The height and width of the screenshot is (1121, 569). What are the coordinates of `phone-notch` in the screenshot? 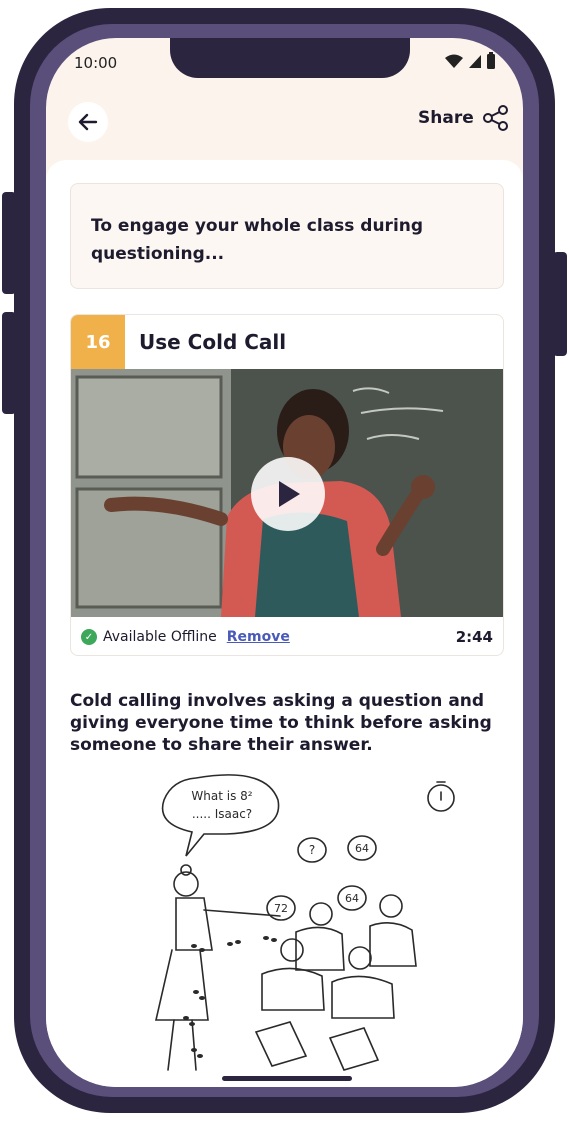 It's located at (290, 58).